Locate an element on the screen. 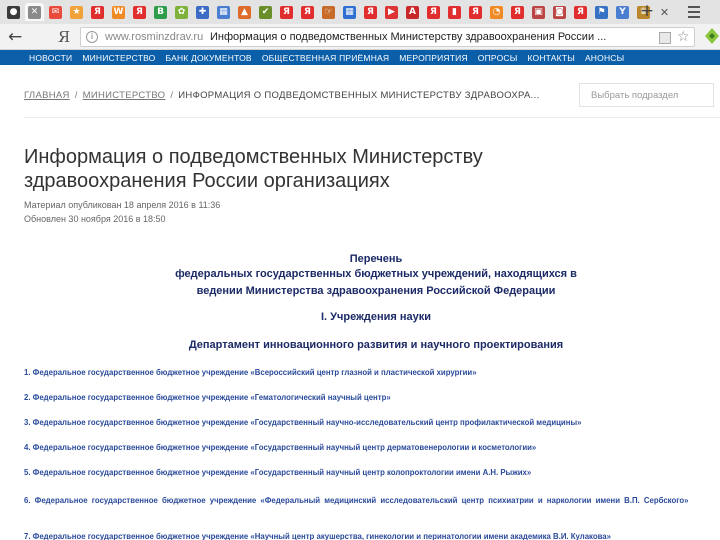  tab-check: ✔ is located at coordinates (265, 12).